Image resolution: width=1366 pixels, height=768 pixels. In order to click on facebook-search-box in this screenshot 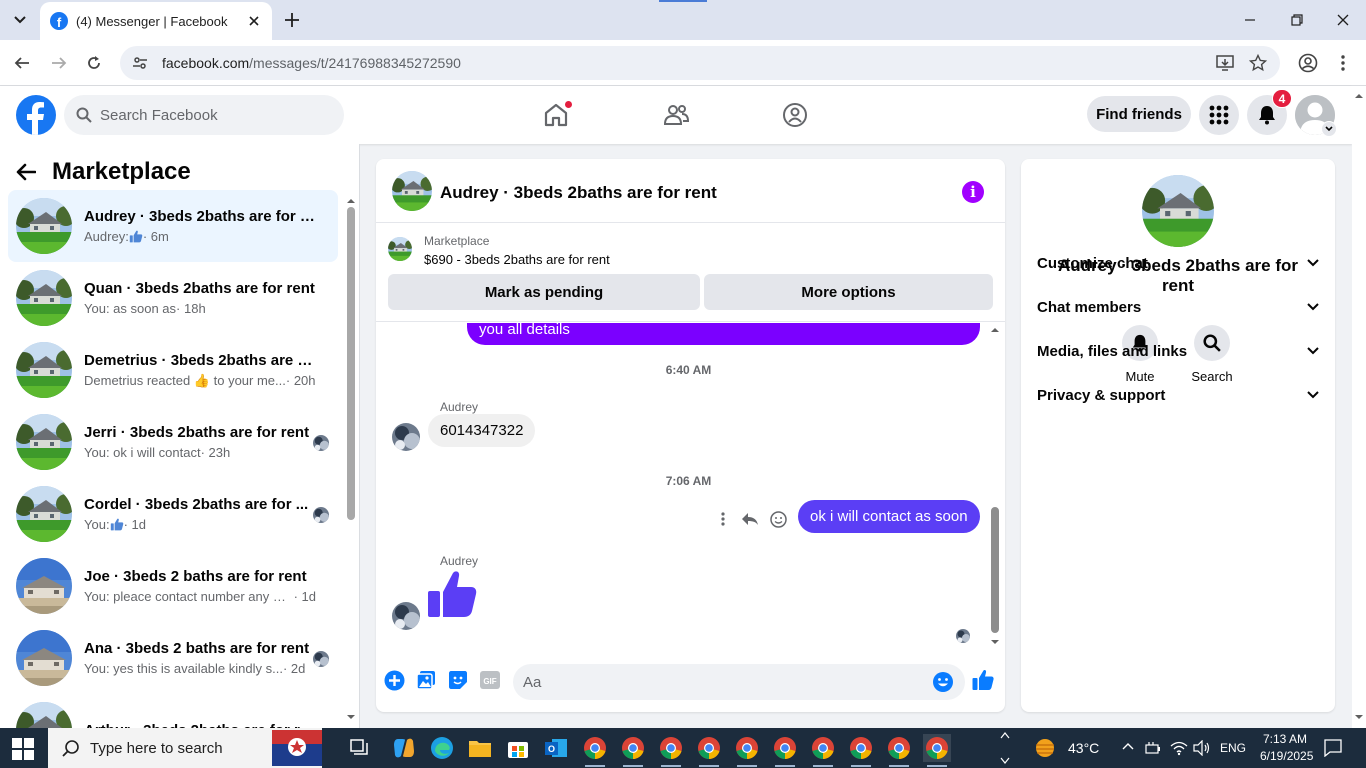, I will do `click(204, 115)`.